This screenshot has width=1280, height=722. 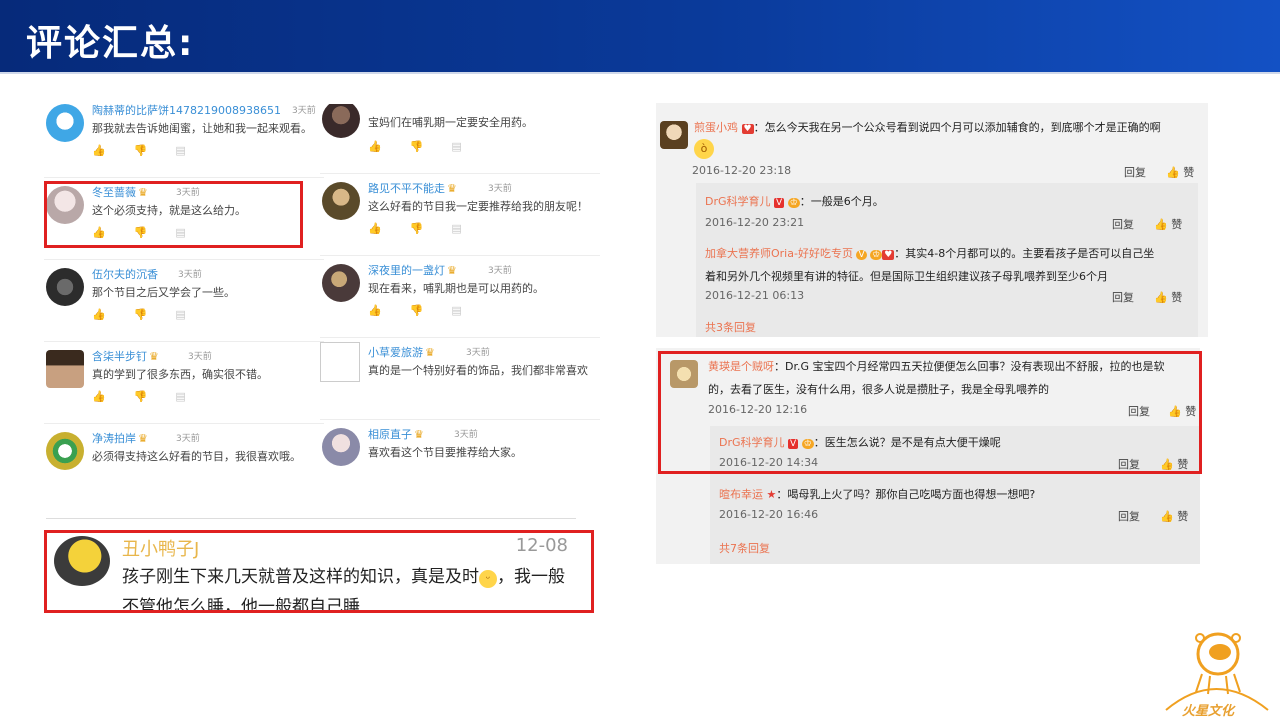 What do you see at coordinates (163, 292) in the screenshot?
I see `comment-text: 那个节目之后又学会了一些。` at bounding box center [163, 292].